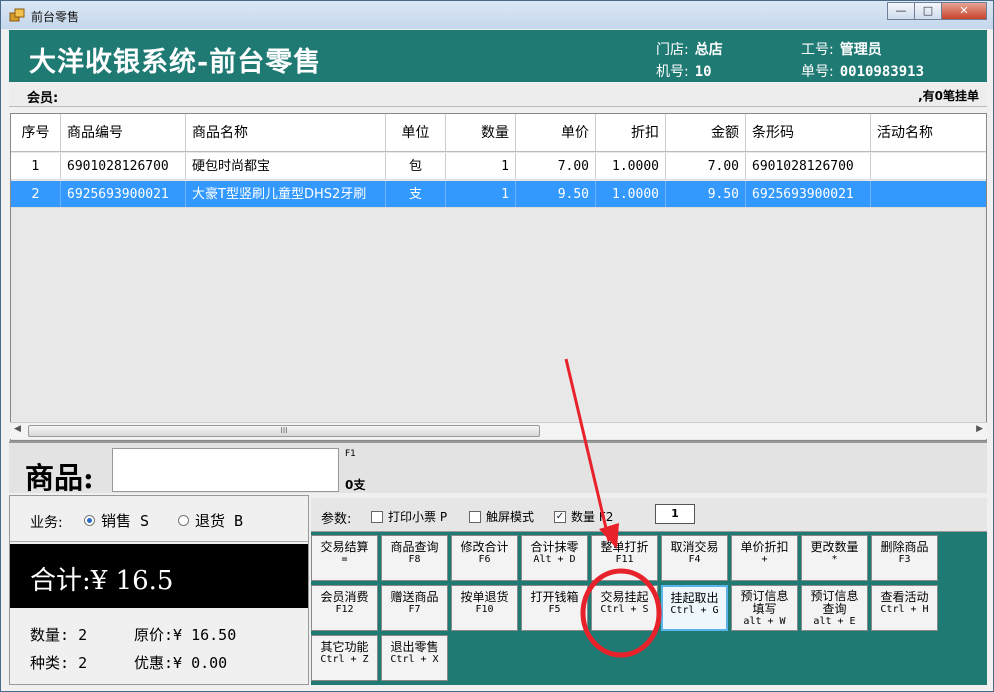 This screenshot has width=994, height=692. What do you see at coordinates (694, 558) in the screenshot?
I see `cancel-transaction-button: 取消交易 F4` at bounding box center [694, 558].